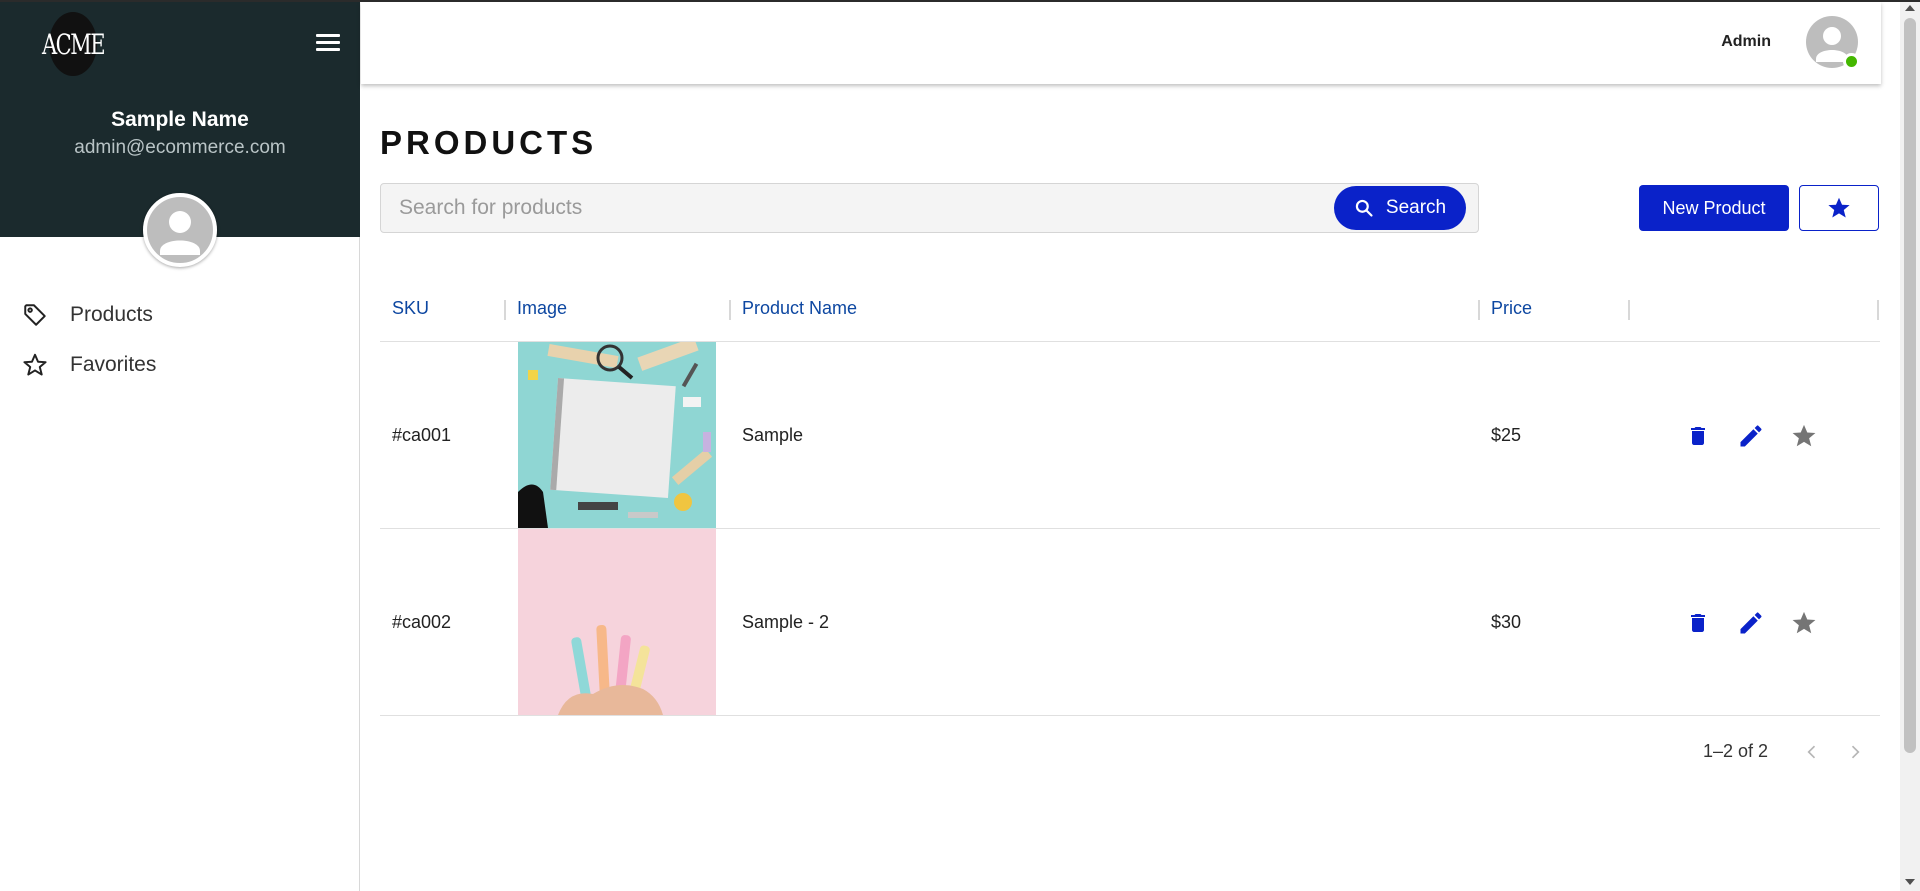  What do you see at coordinates (422, 435) in the screenshot?
I see `sku-cell: #ca001` at bounding box center [422, 435].